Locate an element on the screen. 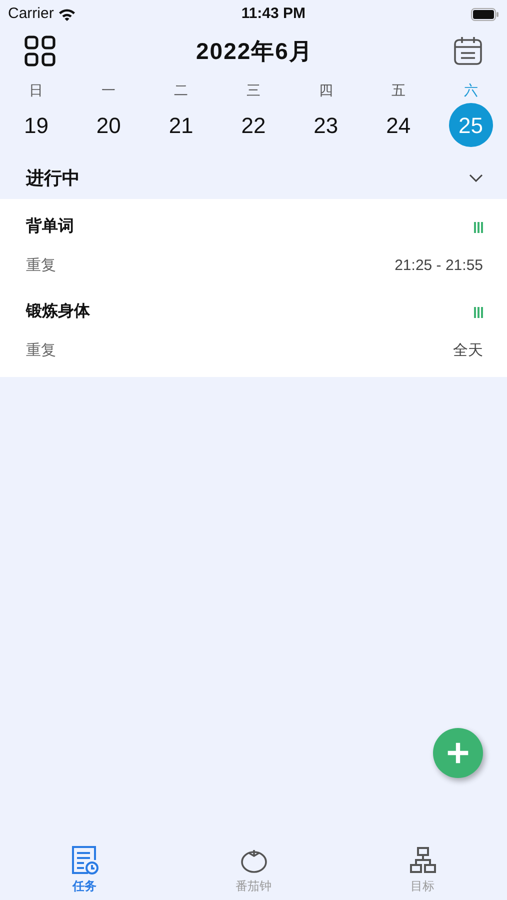  weekday-label: 三 is located at coordinates (253, 90).